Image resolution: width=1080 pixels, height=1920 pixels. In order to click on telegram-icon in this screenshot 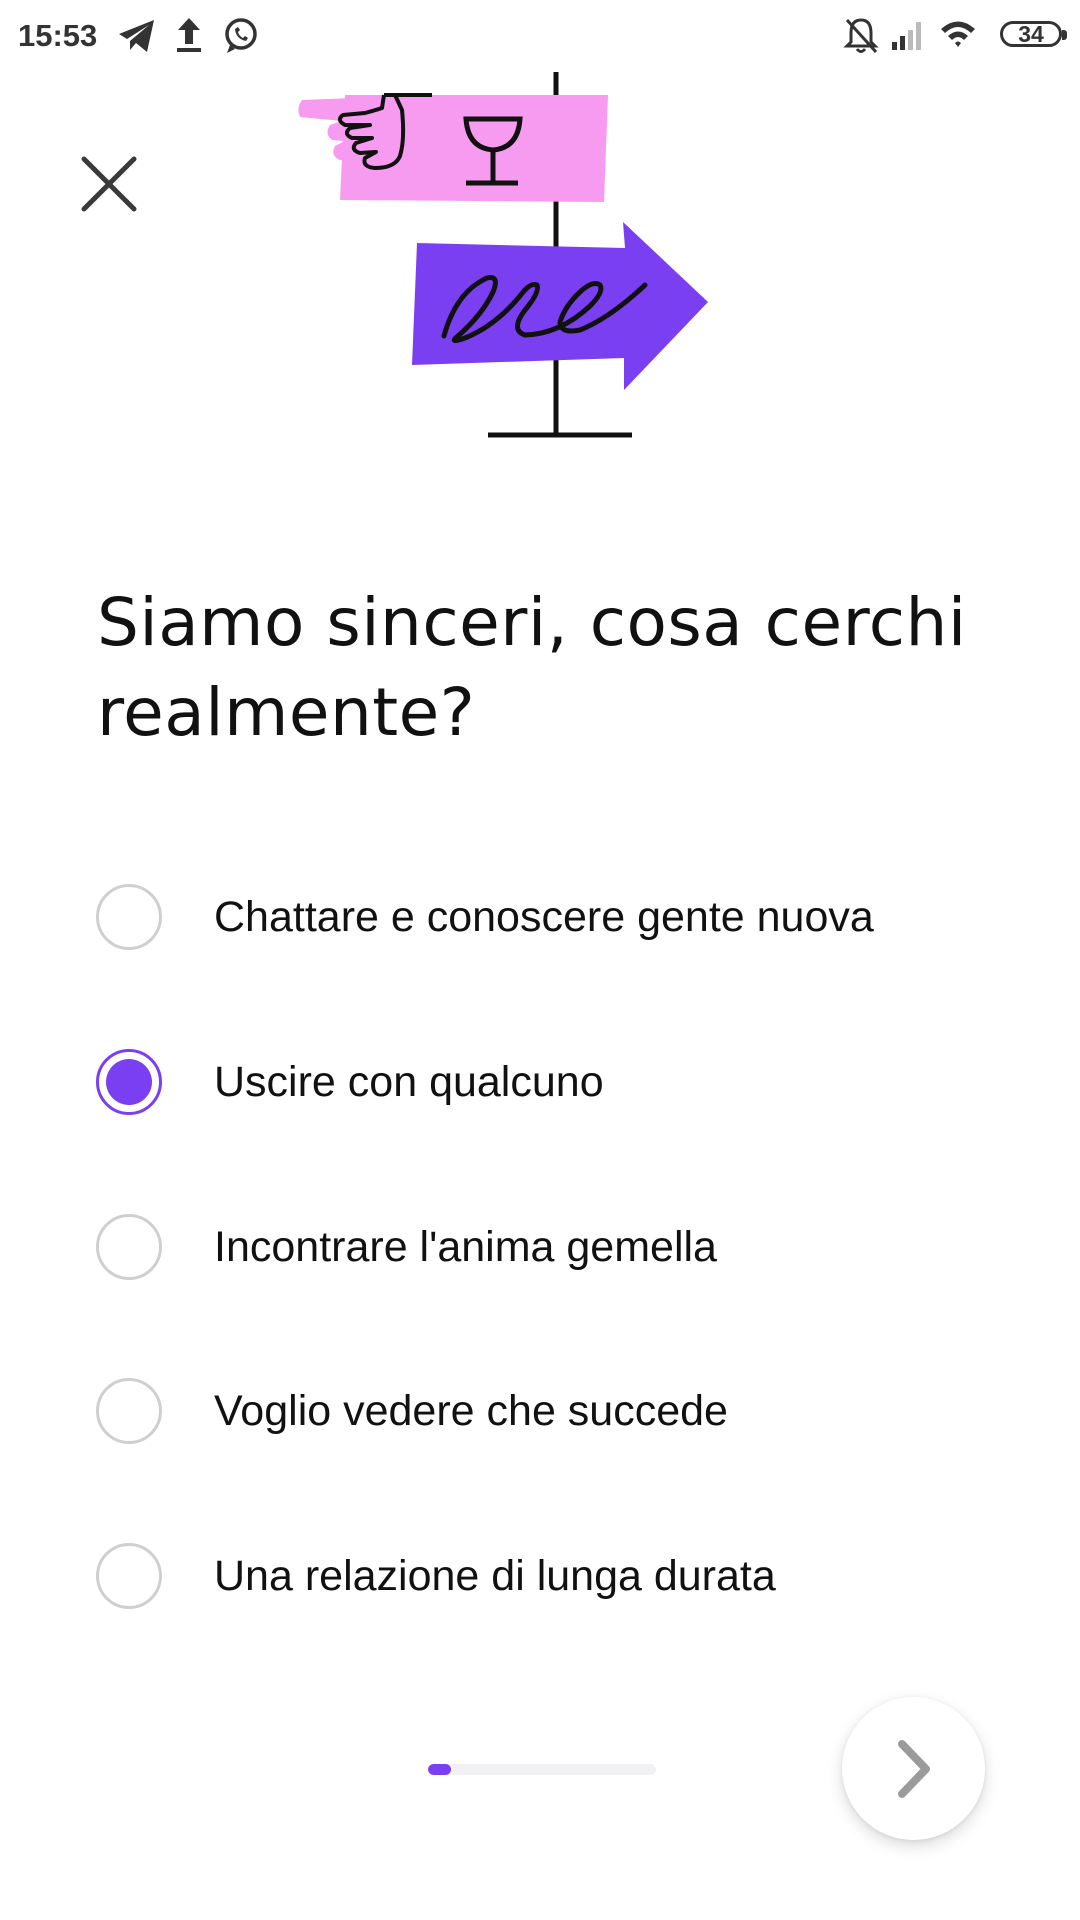, I will do `click(136, 36)`.